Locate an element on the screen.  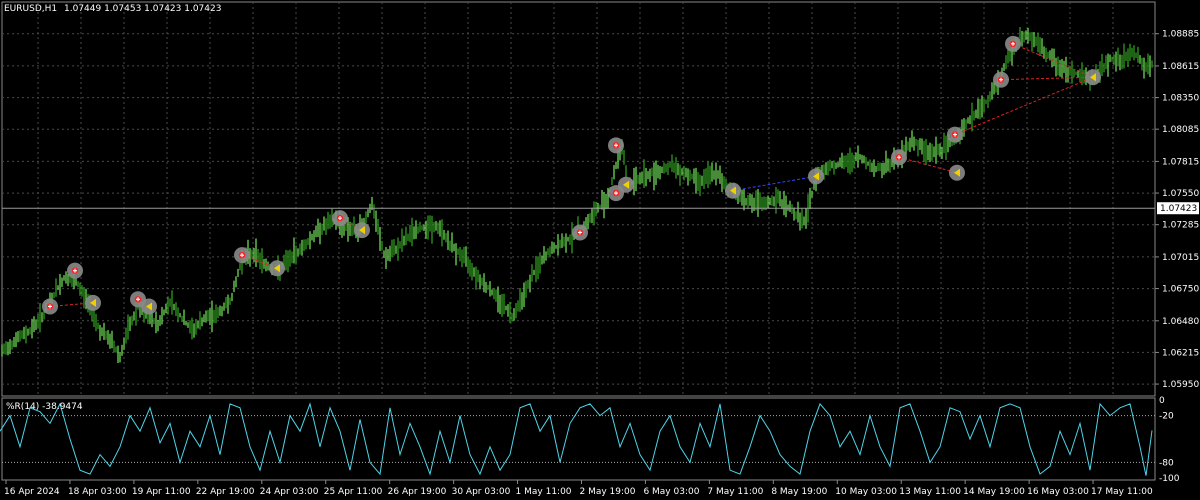
time-axis-label: 26 Apr 19:00 is located at coordinates (417, 492).